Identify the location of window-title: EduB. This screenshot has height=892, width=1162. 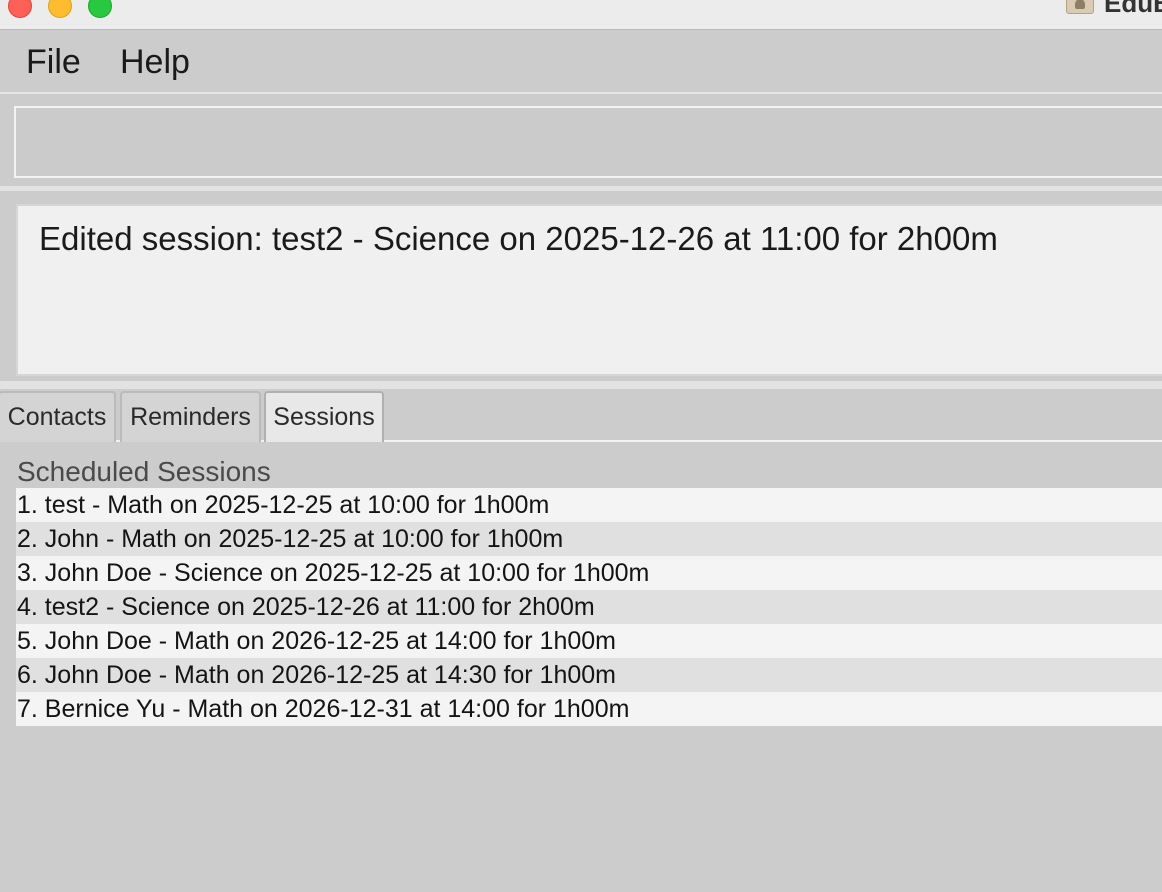
(1133, 9).